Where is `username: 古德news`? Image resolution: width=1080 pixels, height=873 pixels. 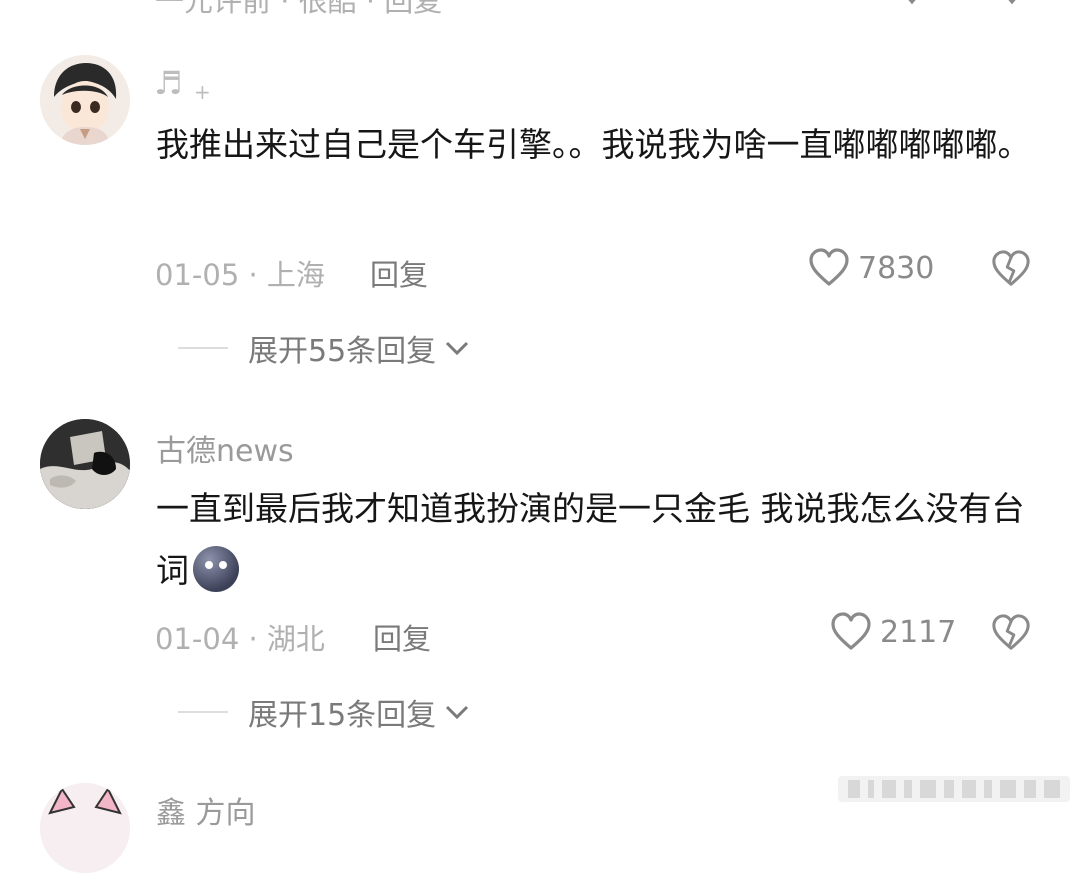
username: 古德news is located at coordinates (225, 448).